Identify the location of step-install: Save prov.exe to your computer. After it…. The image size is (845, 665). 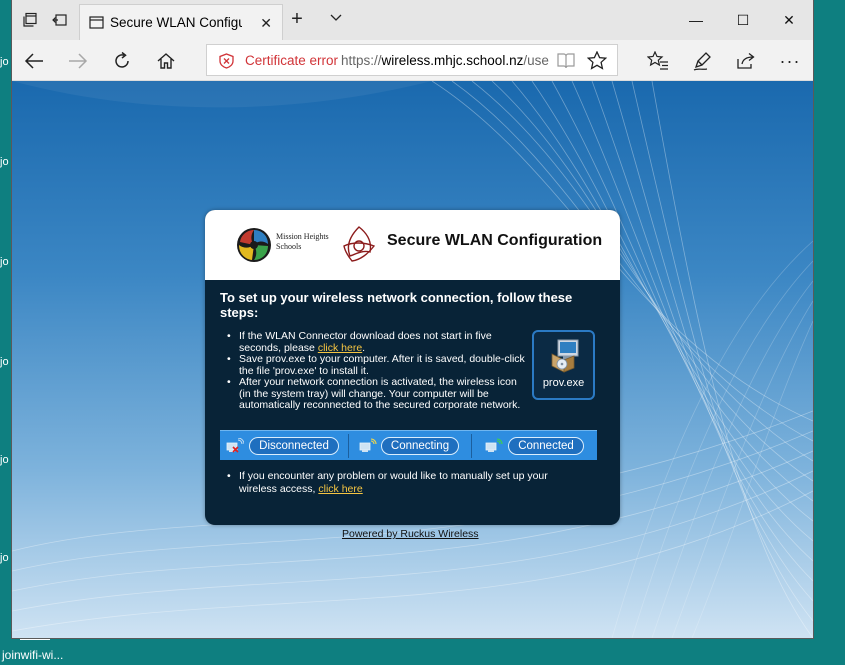
(378, 365).